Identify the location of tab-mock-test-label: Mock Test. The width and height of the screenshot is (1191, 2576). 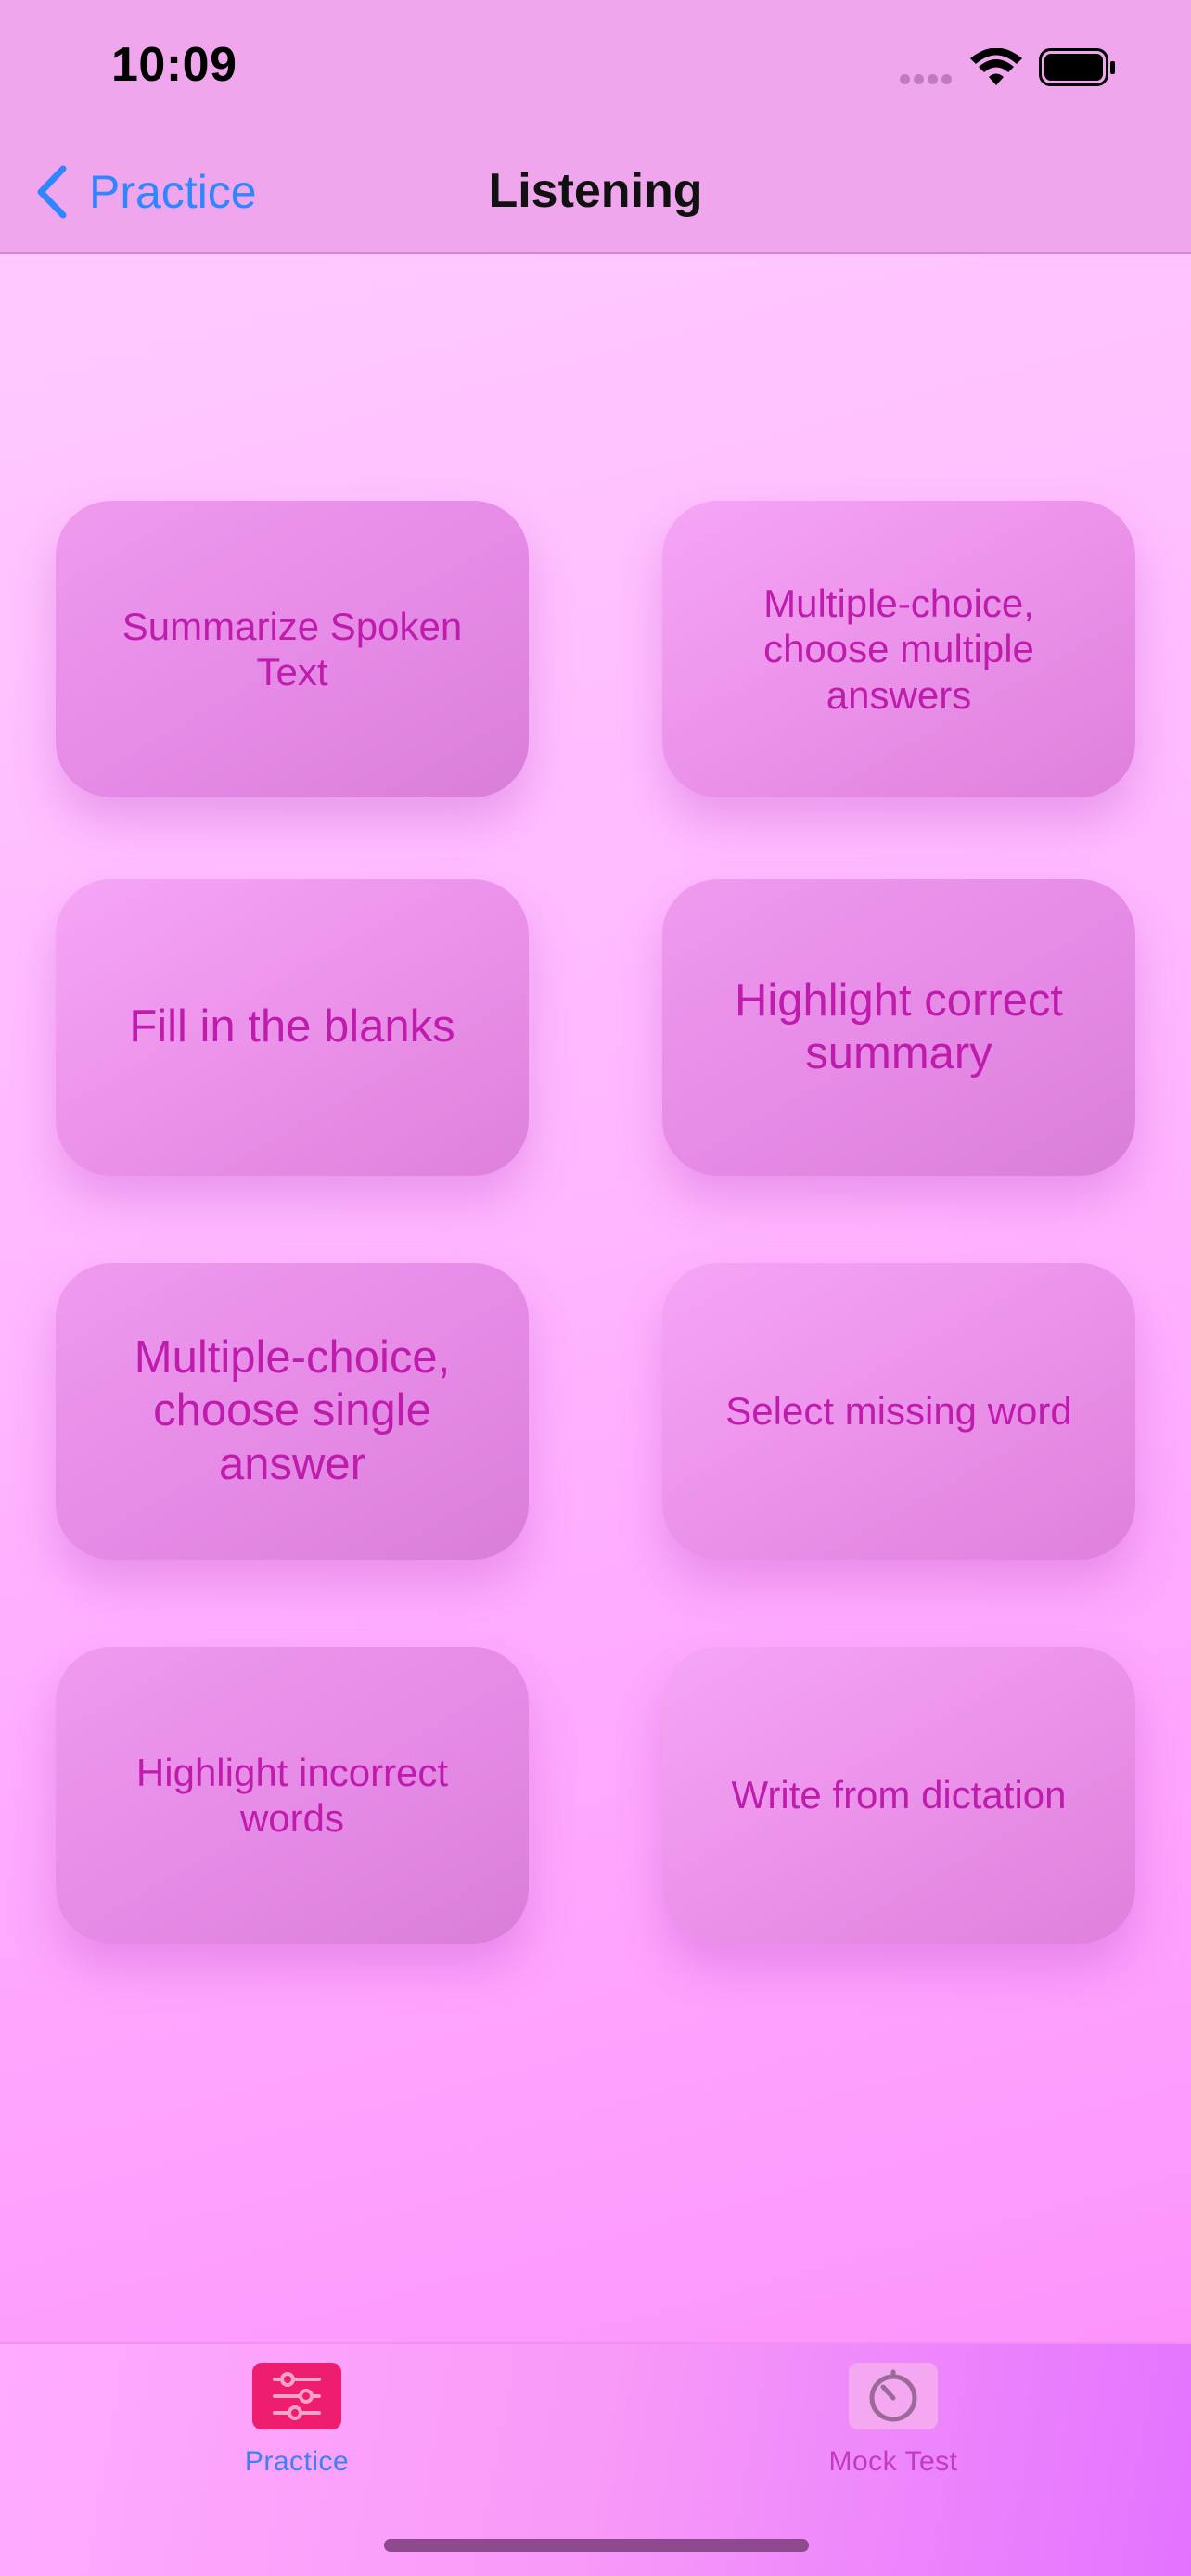
(893, 2461).